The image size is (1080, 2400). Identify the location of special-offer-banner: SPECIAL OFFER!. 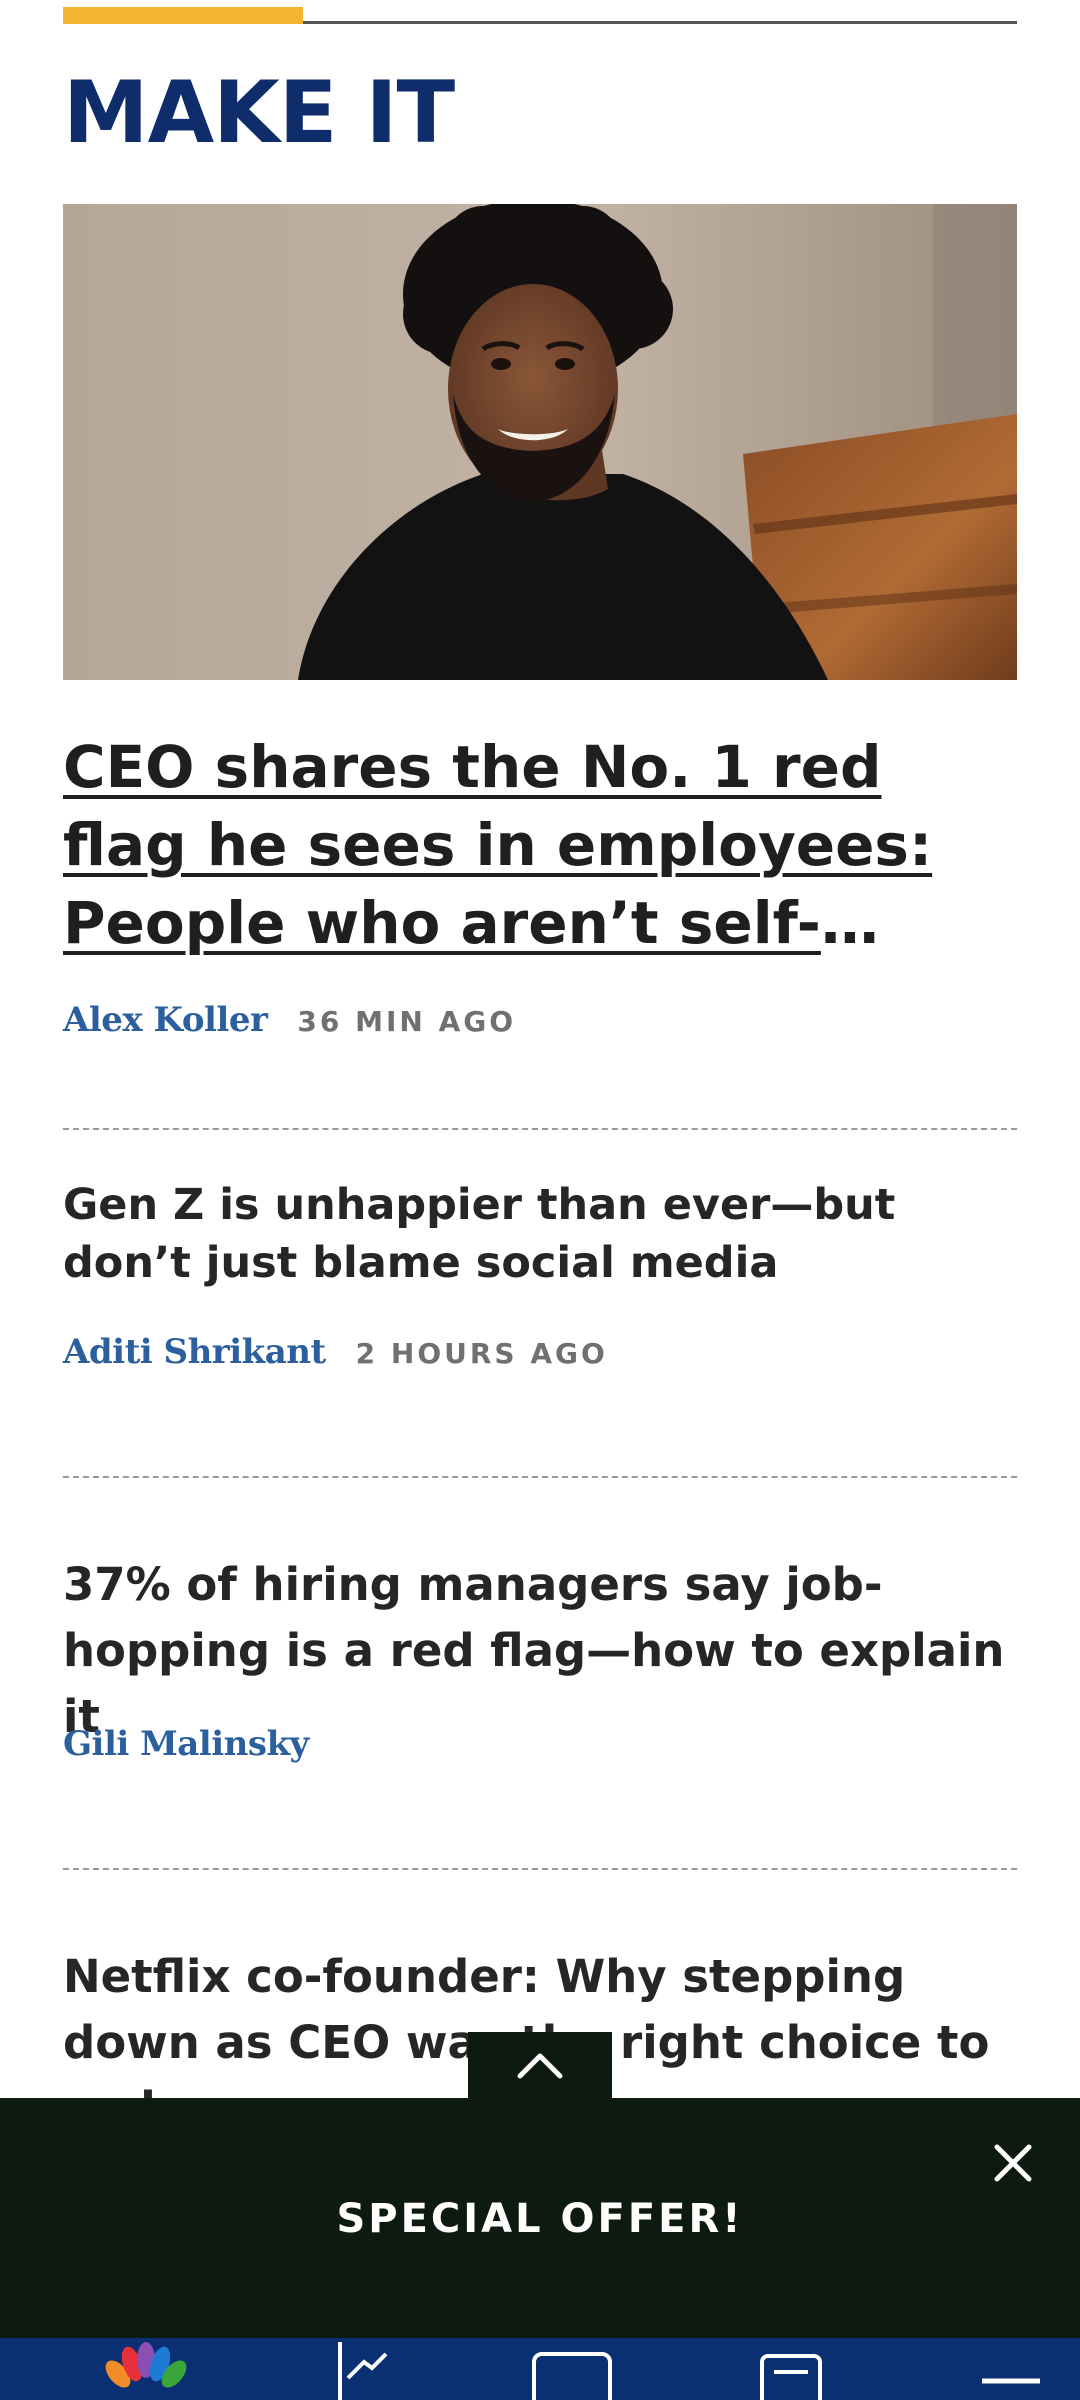
(540, 2218).